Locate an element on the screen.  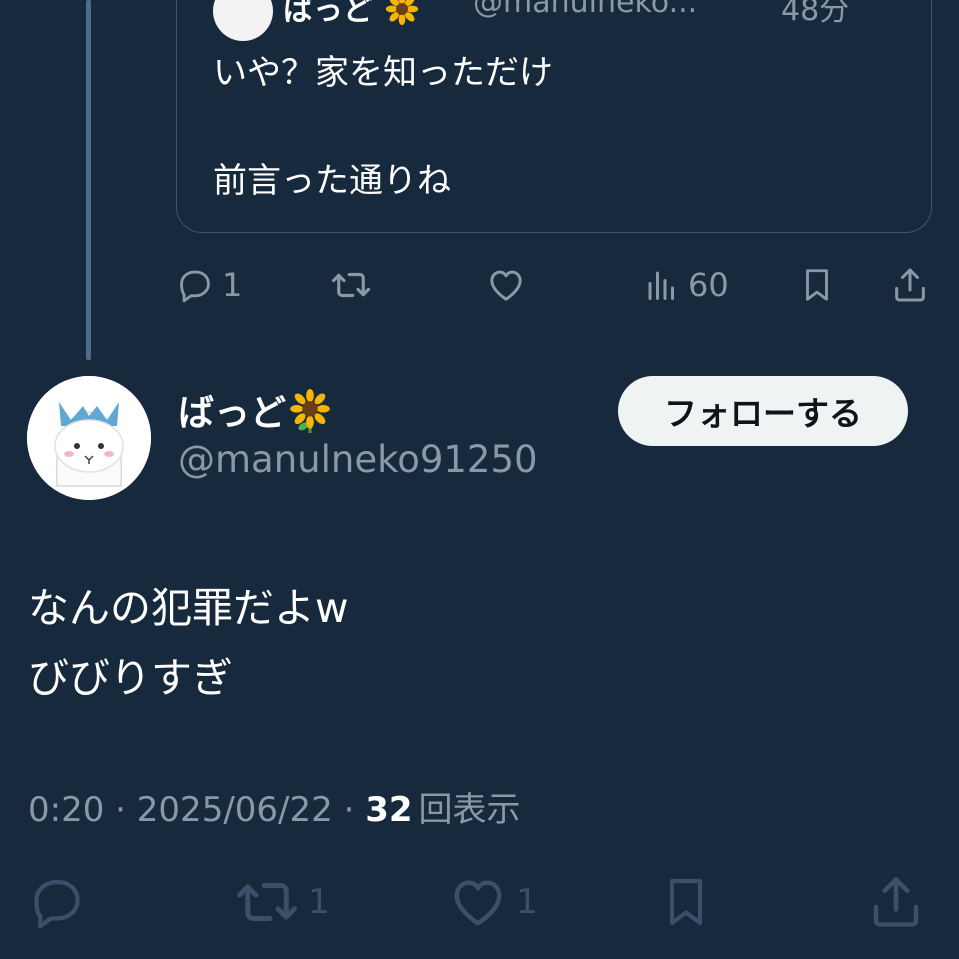
tweet-time: 0:20 is located at coordinates (66, 810).